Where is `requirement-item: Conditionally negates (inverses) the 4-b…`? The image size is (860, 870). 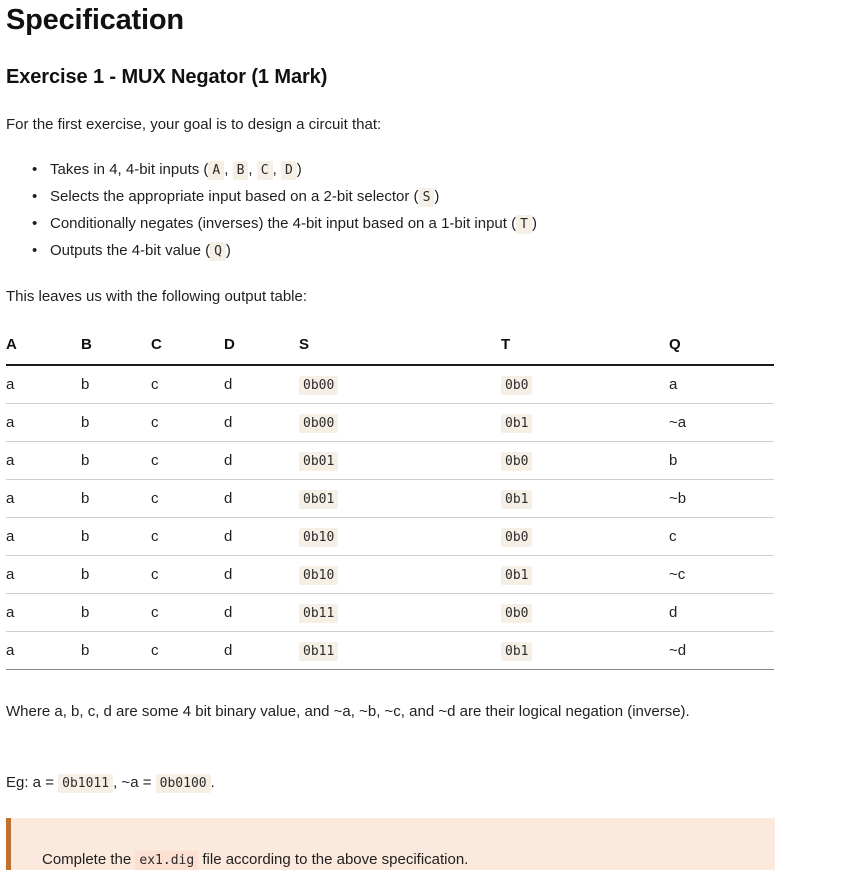
requirement-item: Conditionally negates (inverses) the 4-b… is located at coordinates (284, 223).